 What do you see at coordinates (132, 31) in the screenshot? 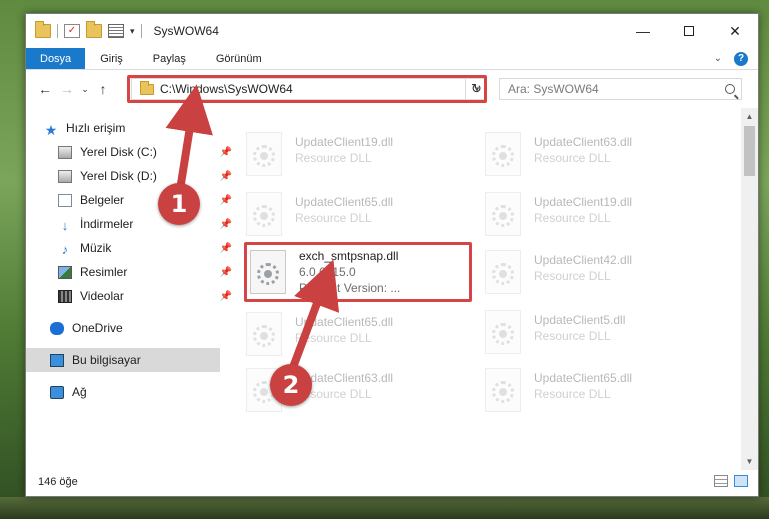
I see `customize-toolbar-arrow-icon: ▾` at bounding box center [132, 31].